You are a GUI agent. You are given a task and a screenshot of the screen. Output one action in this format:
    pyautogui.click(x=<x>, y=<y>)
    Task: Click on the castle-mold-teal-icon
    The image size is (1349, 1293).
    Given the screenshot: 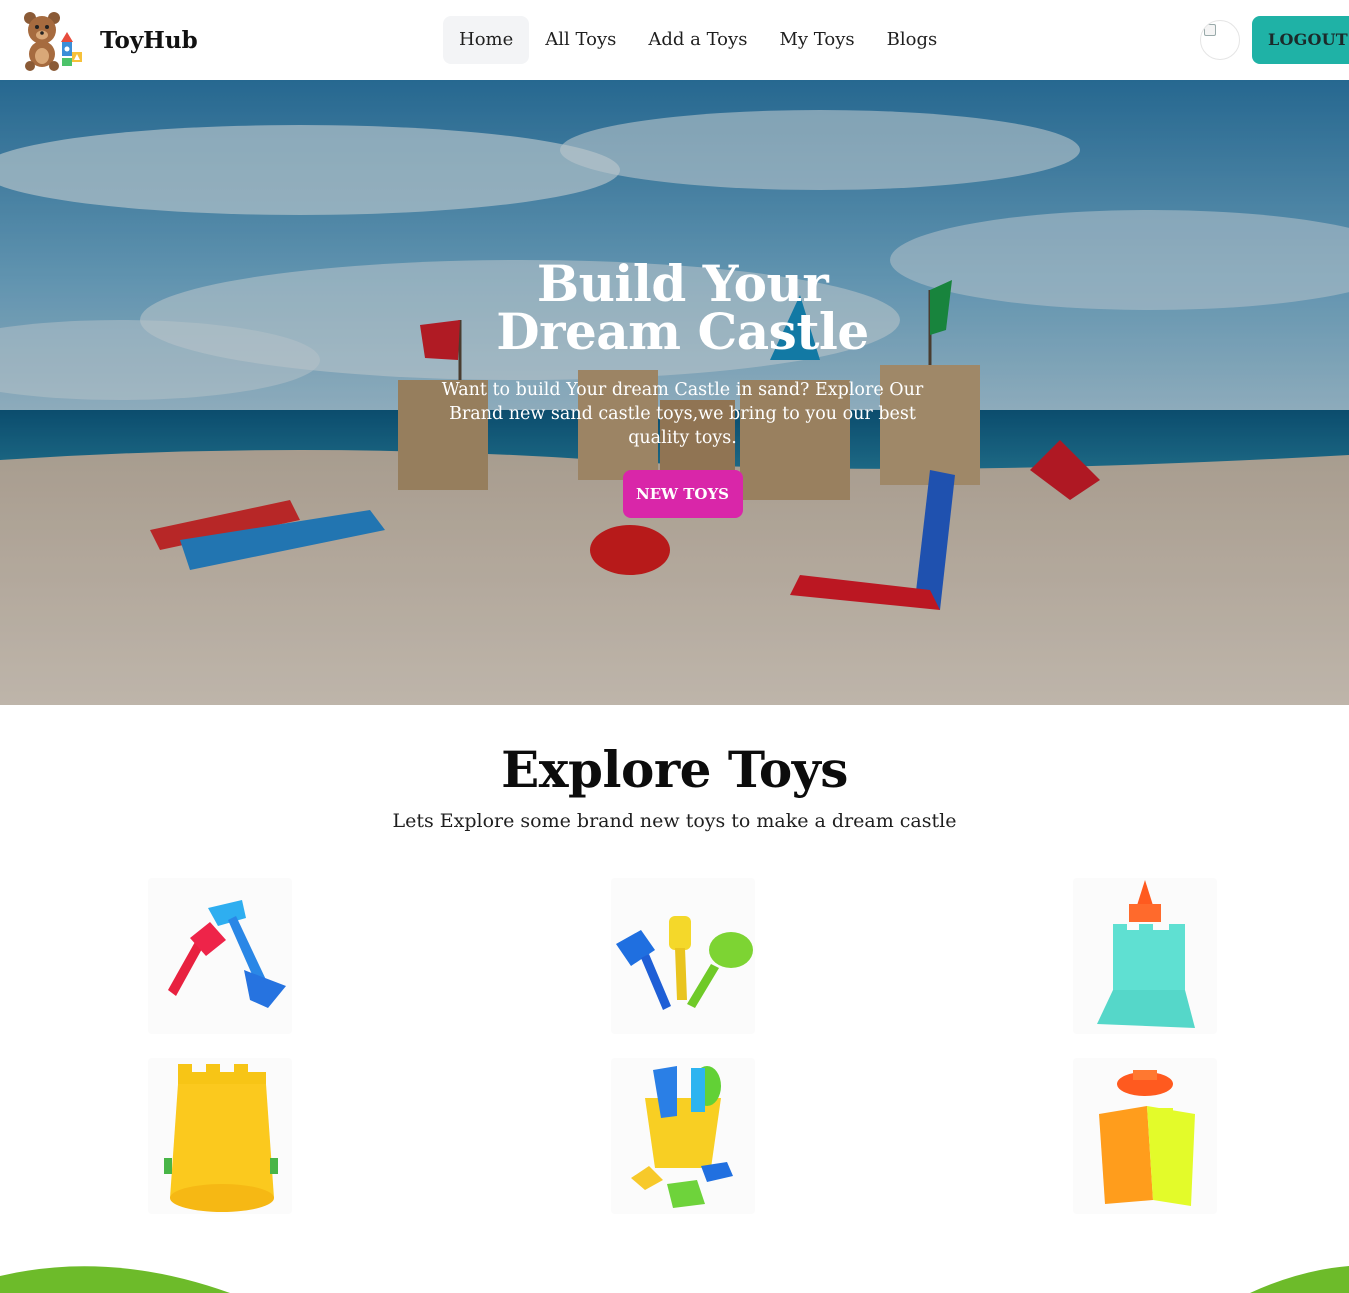 What is the action you would take?
    pyautogui.click(x=1146, y=954)
    